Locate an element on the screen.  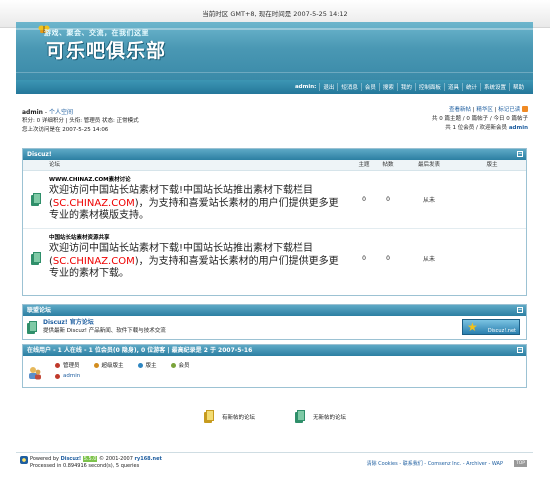
col-posts: 帖数 is located at coordinates (388, 165).